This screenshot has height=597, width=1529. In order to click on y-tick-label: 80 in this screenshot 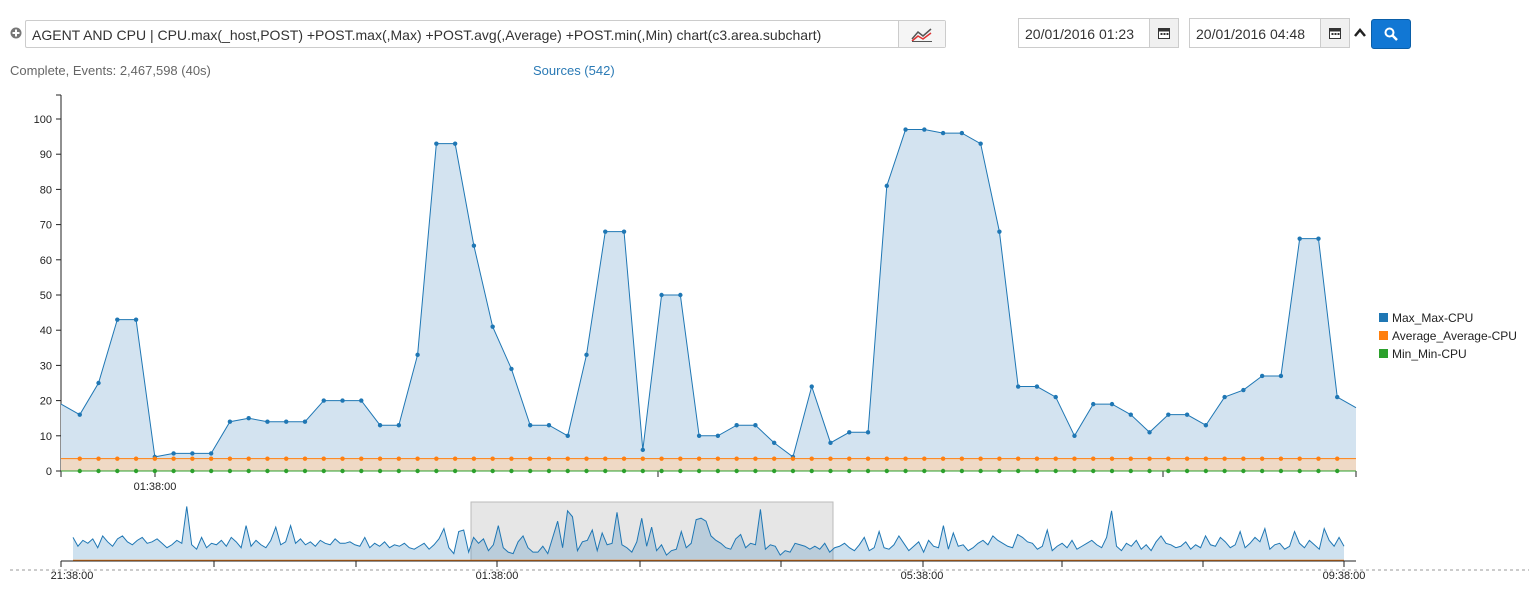, I will do `click(46, 190)`.